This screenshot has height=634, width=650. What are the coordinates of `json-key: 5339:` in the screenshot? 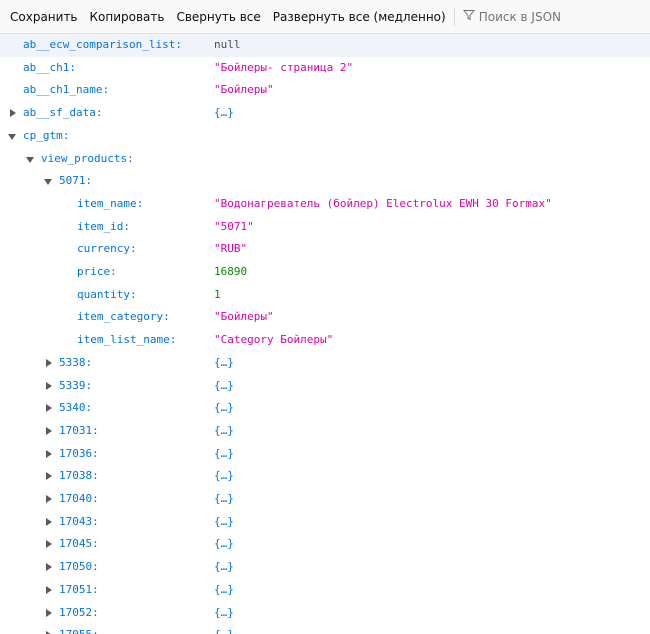 It's located at (76, 385).